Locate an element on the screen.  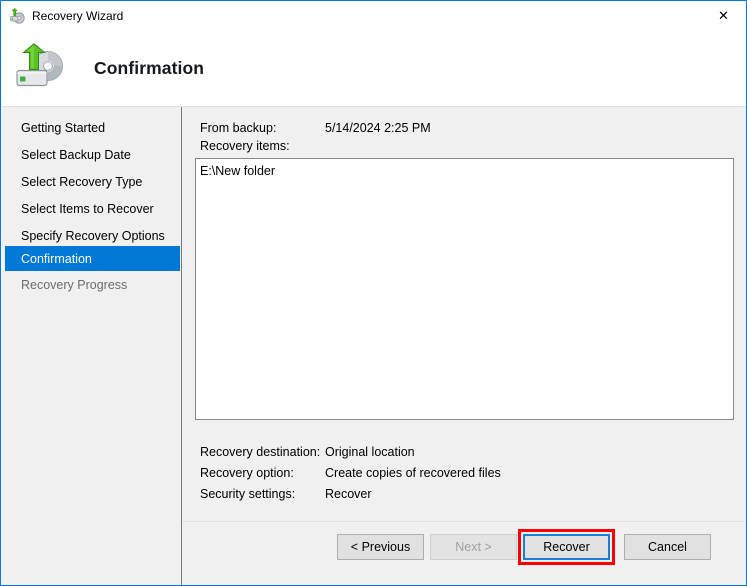
cancel-button: Cancel is located at coordinates (667, 547).